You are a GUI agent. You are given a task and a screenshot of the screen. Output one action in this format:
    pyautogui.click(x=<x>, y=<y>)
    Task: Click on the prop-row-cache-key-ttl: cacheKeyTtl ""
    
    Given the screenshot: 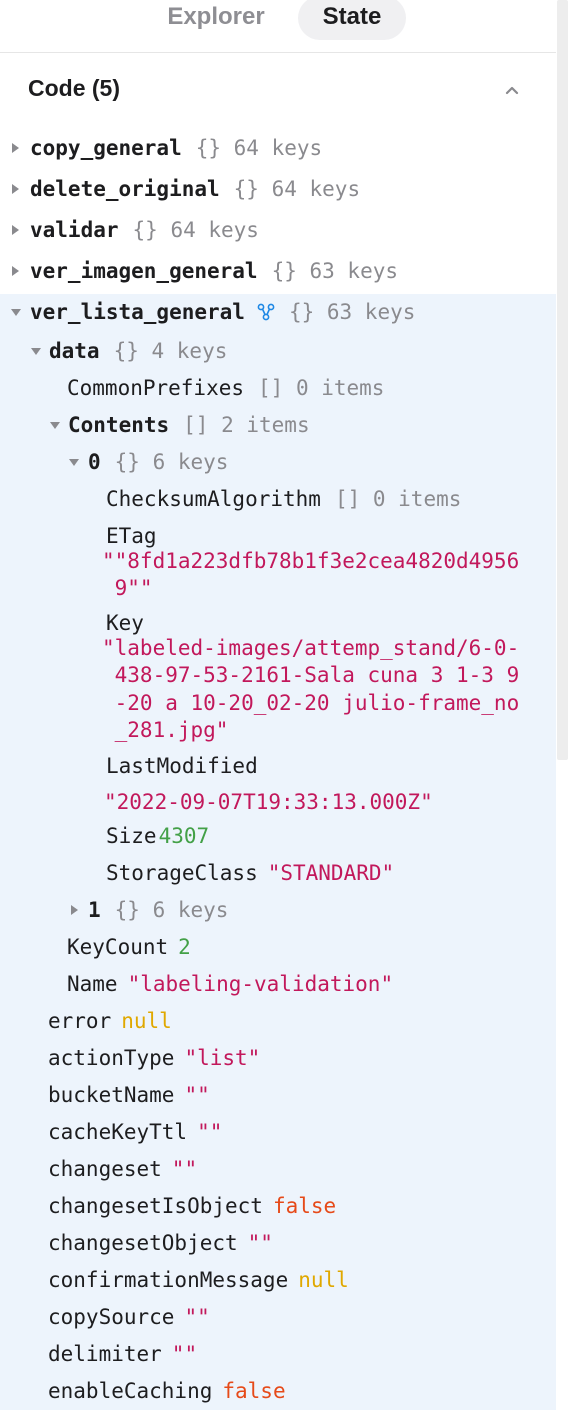 What is the action you would take?
    pyautogui.click(x=135, y=1132)
    